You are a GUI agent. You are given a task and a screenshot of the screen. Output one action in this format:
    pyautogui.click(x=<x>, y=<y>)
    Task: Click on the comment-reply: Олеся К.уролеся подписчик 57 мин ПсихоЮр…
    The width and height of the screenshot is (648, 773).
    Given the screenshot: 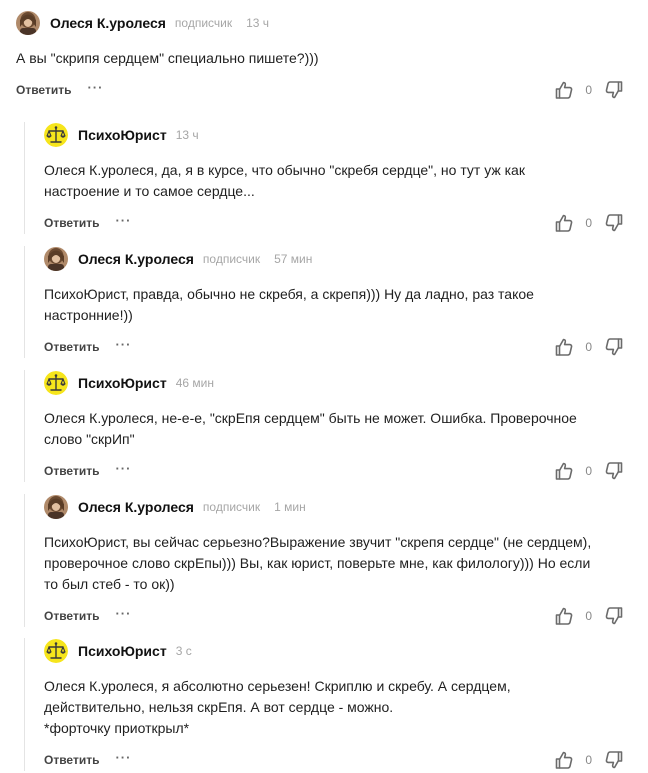 What is the action you would take?
    pyautogui.click(x=324, y=302)
    